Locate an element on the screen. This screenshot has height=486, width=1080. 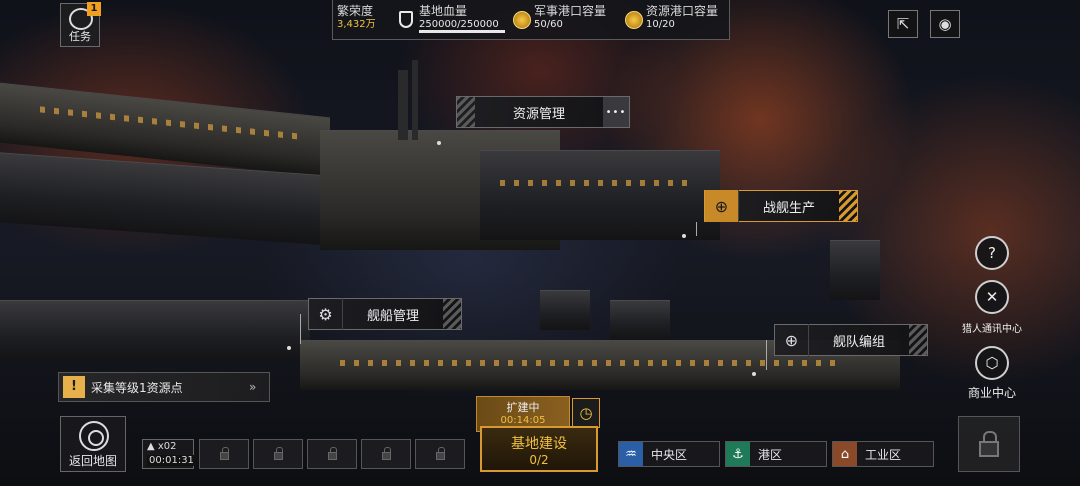
facility-warship-production: ⊕ 战舰生产 is located at coordinates (781, 206).